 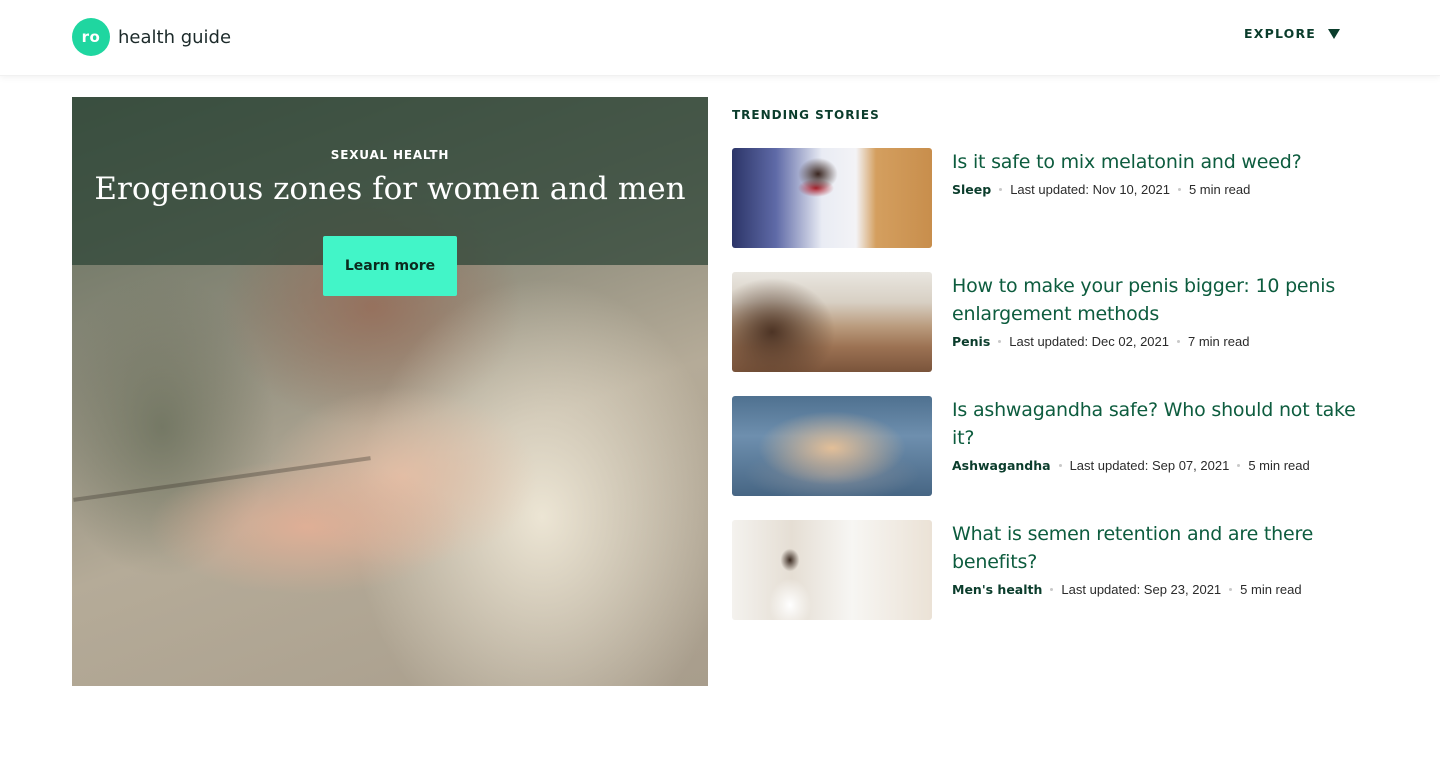 I want to click on learn-more-button: Learn more, so click(x=390, y=266).